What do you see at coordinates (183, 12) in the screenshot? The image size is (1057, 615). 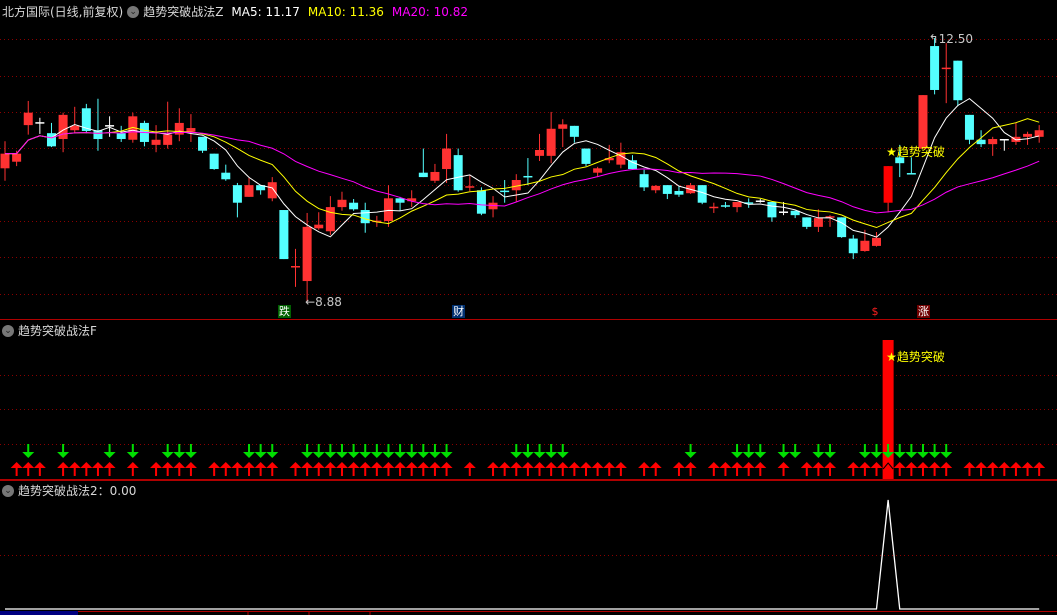 I see `indicator-name: 趋势突破战法Z` at bounding box center [183, 12].